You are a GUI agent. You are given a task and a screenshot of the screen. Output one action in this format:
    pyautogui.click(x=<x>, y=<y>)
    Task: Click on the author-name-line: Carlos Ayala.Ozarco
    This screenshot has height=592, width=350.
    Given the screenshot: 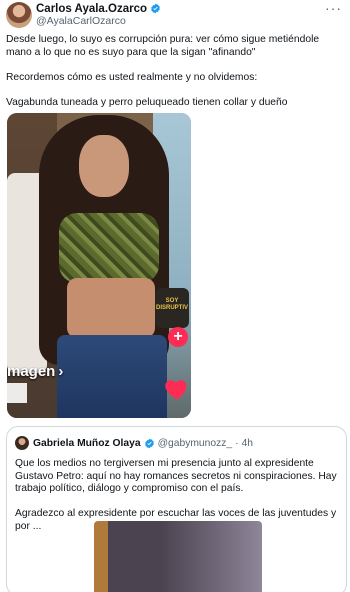 What is the action you would take?
    pyautogui.click(x=98, y=8)
    